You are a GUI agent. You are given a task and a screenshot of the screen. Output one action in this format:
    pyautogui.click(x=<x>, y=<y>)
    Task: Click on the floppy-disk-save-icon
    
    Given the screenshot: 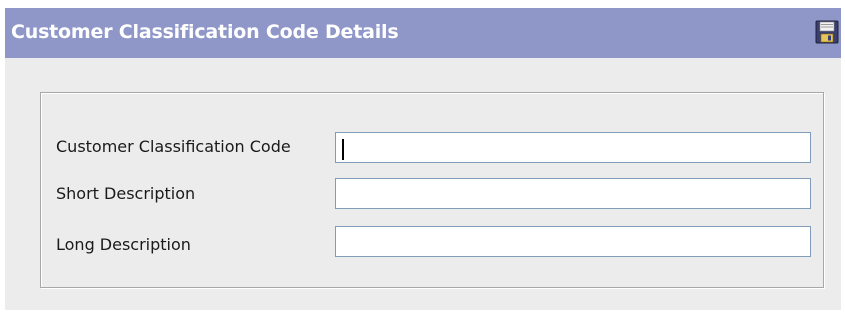 What is the action you would take?
    pyautogui.click(x=827, y=32)
    